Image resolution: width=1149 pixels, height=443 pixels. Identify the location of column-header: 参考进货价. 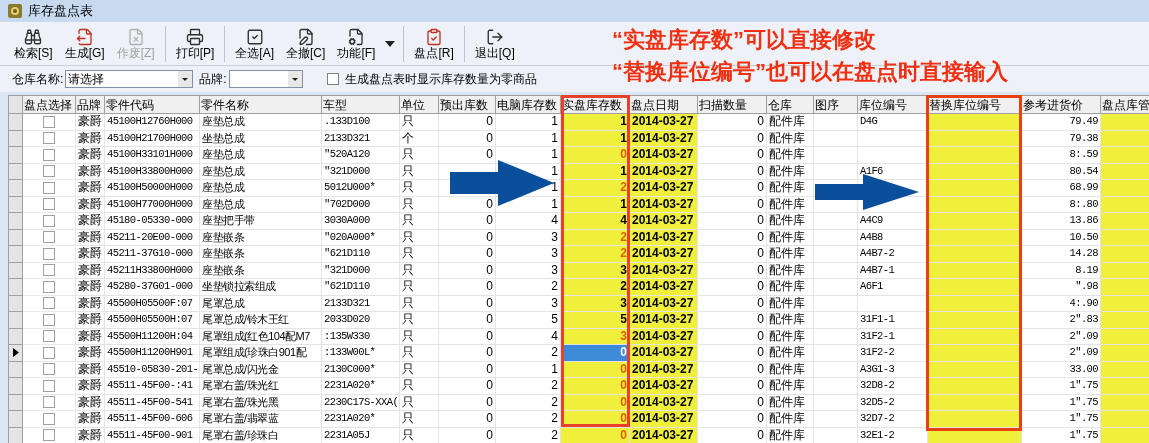
(1061, 104).